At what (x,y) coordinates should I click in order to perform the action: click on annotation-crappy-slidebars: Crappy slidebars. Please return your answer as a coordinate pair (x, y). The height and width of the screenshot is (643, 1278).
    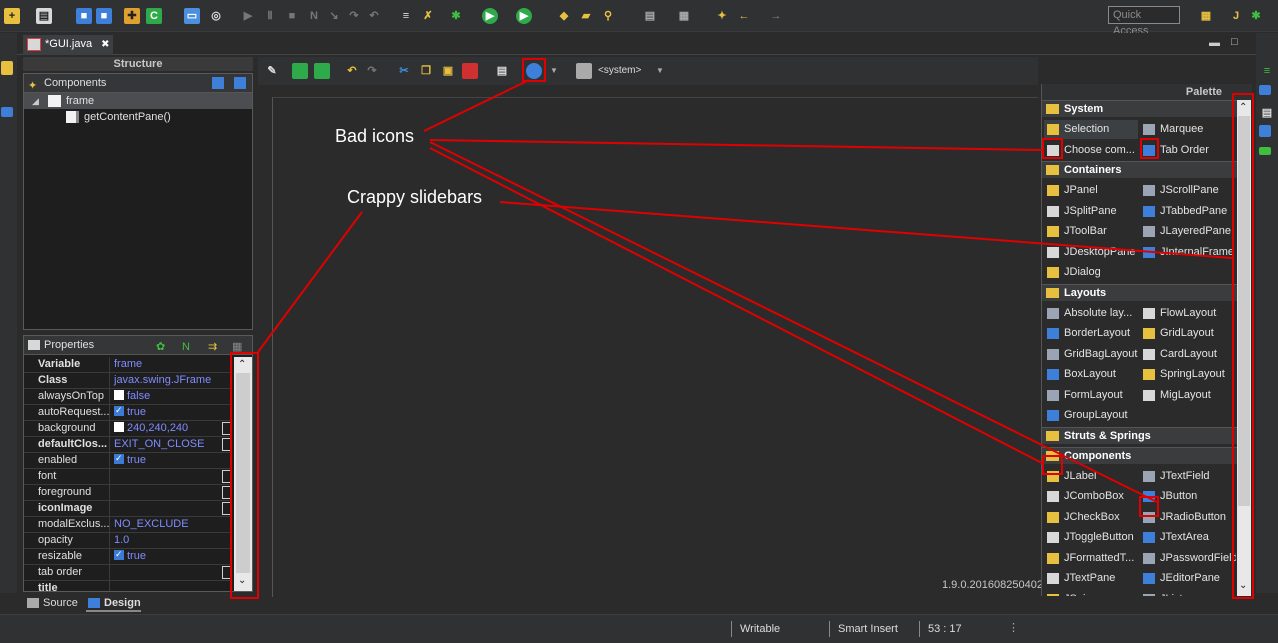
    Looking at the image, I should click on (415, 197).